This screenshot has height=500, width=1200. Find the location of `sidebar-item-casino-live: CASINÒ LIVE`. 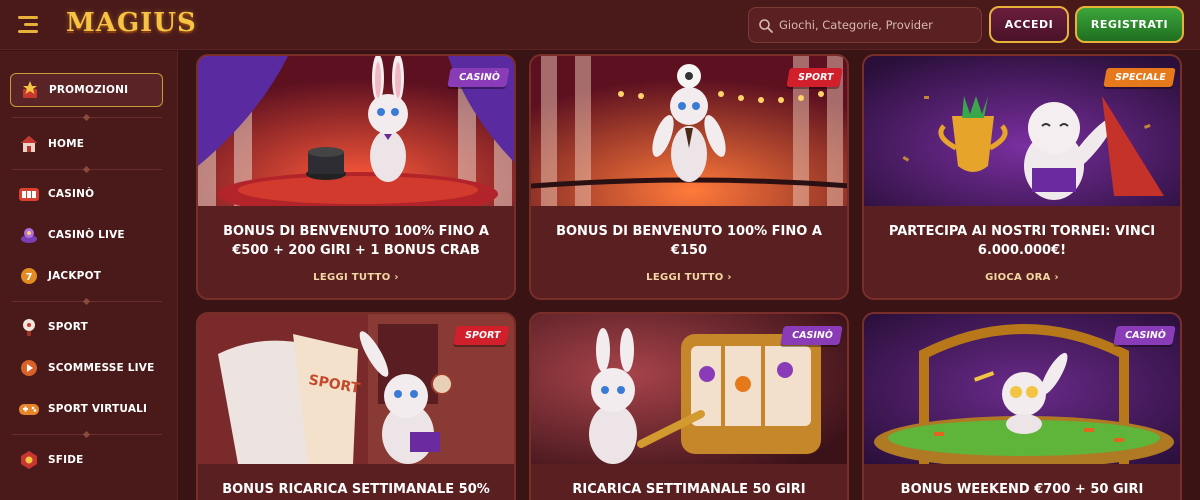

sidebar-item-casino-live: CASINÒ LIVE is located at coordinates (86, 235).